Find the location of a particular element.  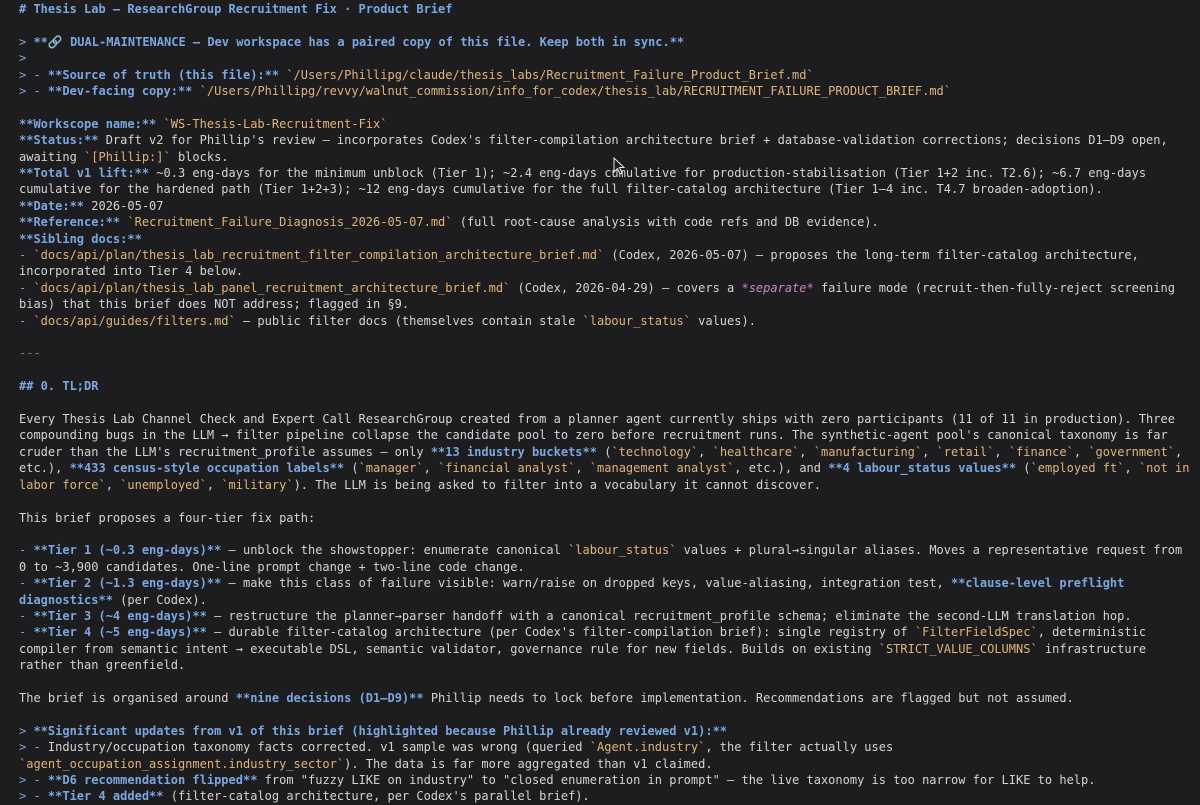

line-segment: `financial analyst` is located at coordinates (507, 468).